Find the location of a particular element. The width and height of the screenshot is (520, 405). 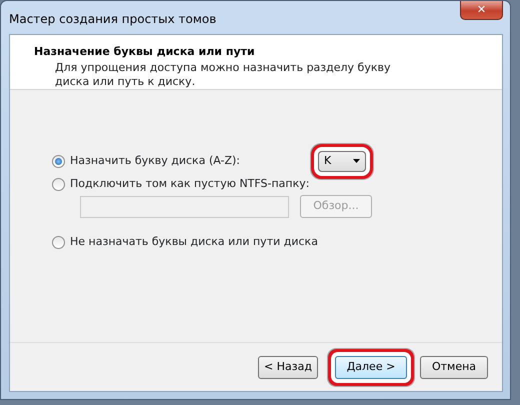

wizard-button: Отмена is located at coordinates (454, 367).